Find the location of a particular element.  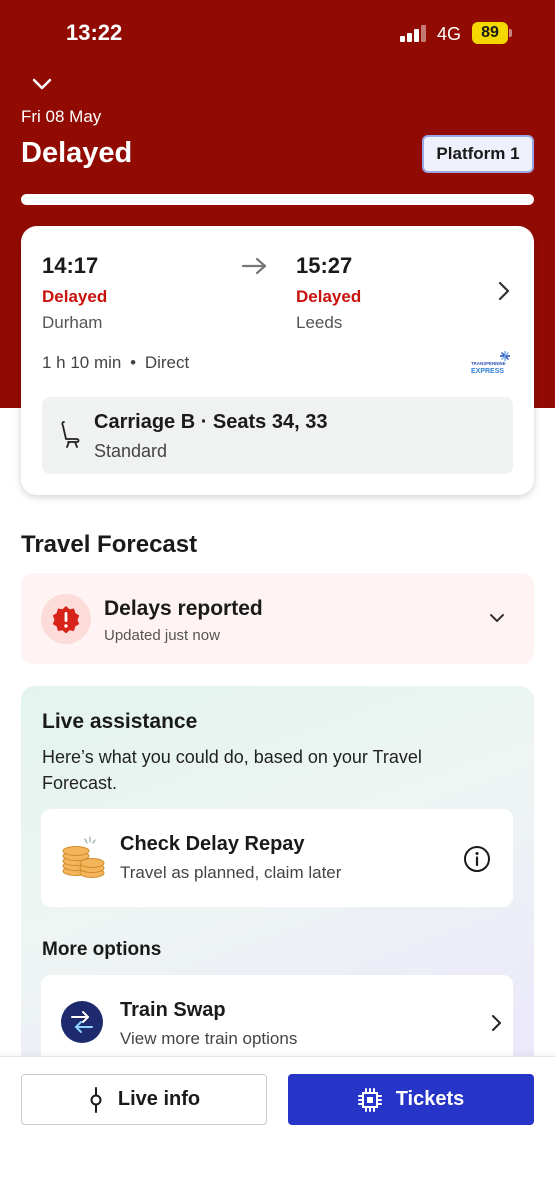

delays-reported-card: Delays reported Updated just now is located at coordinates (277, 618).